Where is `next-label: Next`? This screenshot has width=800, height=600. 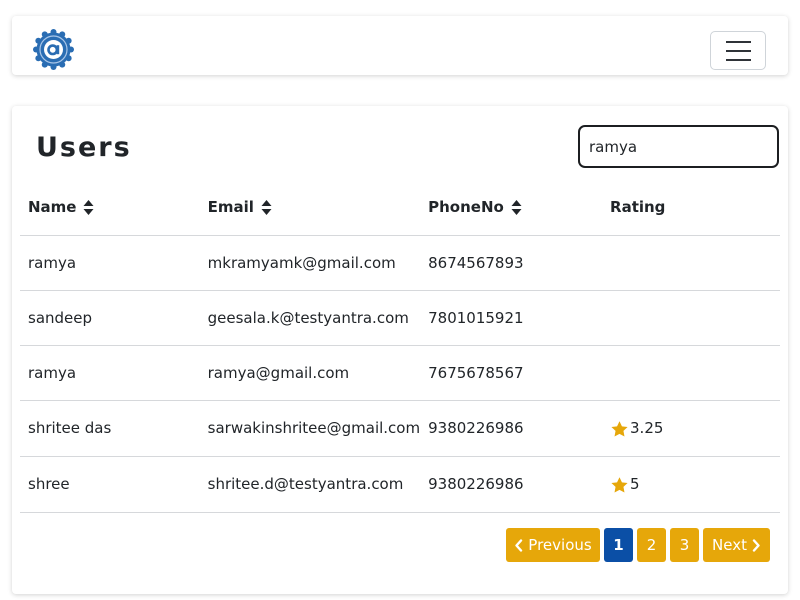
next-label: Next is located at coordinates (729, 545).